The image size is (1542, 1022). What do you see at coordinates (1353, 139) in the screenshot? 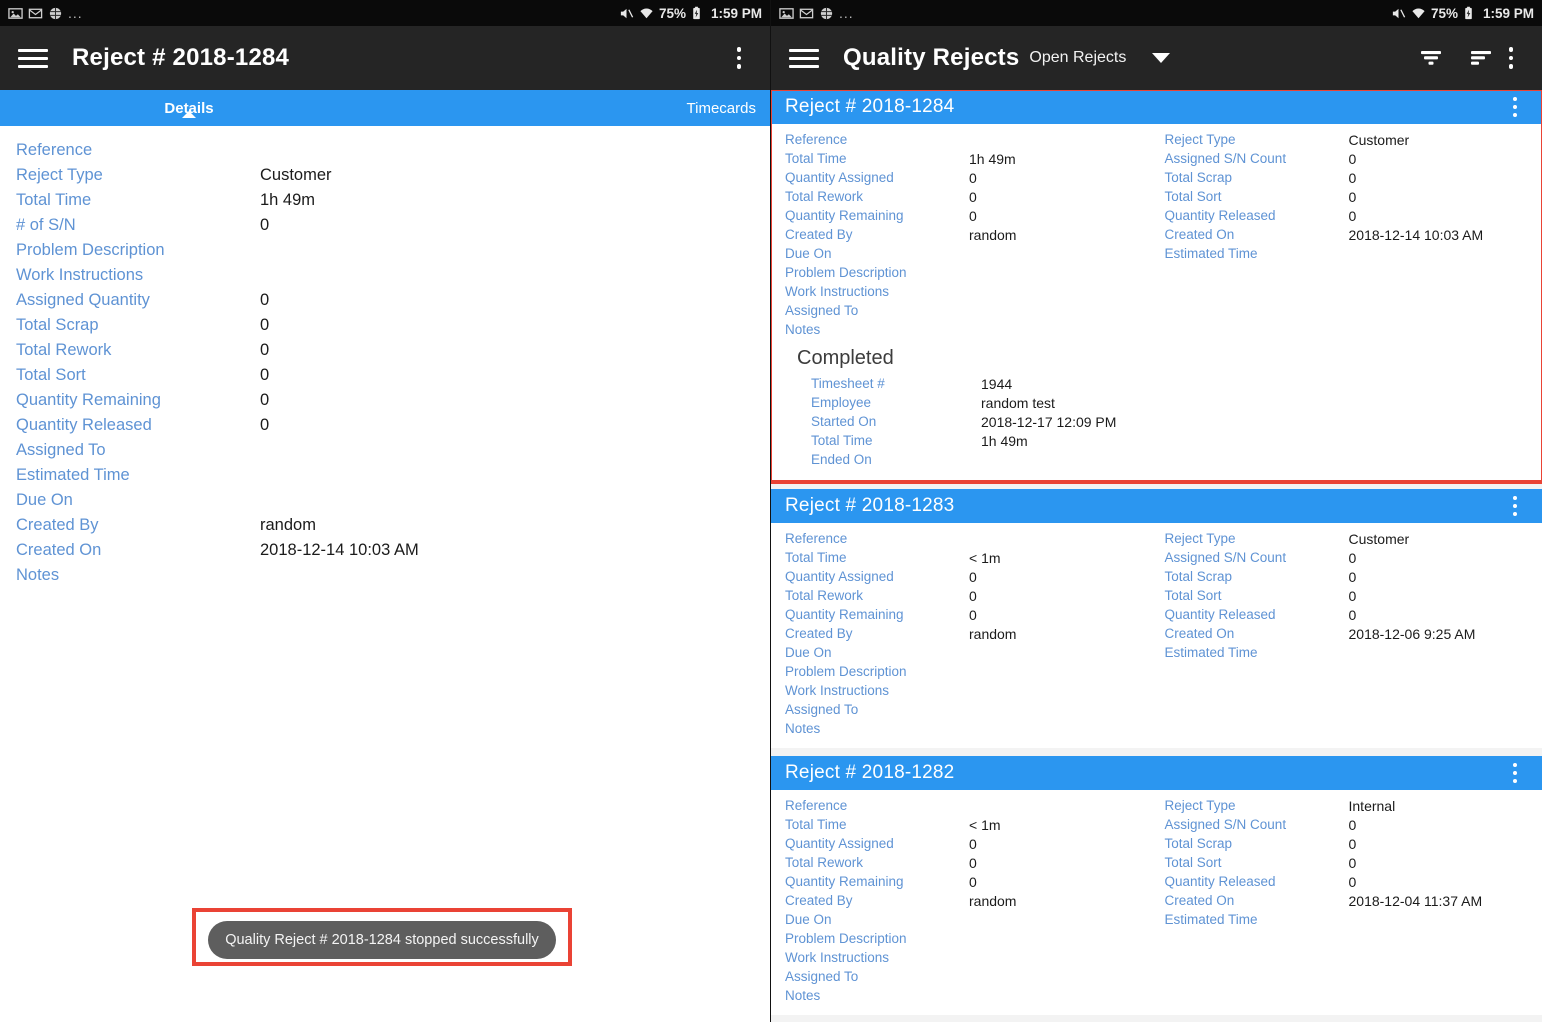
I see `field-row: Reject Type Customer` at bounding box center [1353, 139].